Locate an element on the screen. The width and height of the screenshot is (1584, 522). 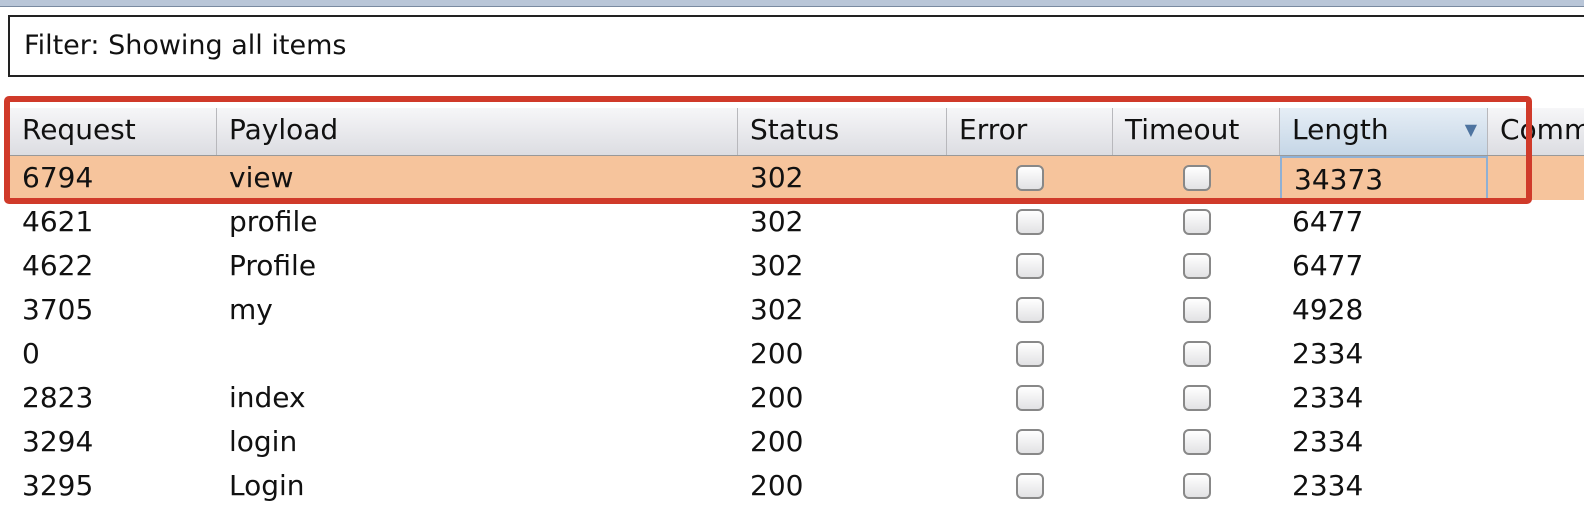
column-header-payload: Payload is located at coordinates (477, 131).